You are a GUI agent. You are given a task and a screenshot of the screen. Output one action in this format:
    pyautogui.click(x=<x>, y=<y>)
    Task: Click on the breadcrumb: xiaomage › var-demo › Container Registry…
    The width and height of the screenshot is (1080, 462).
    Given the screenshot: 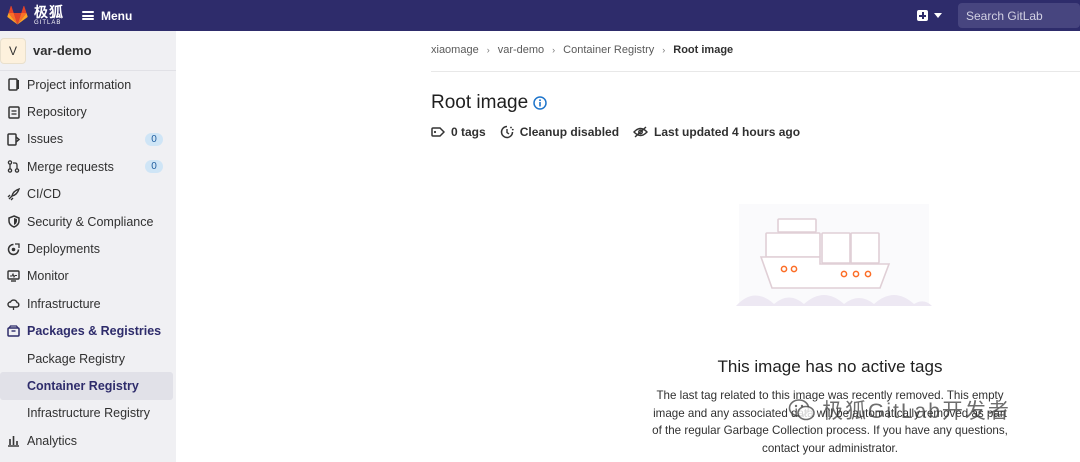 What is the action you would take?
    pyautogui.click(x=582, y=50)
    